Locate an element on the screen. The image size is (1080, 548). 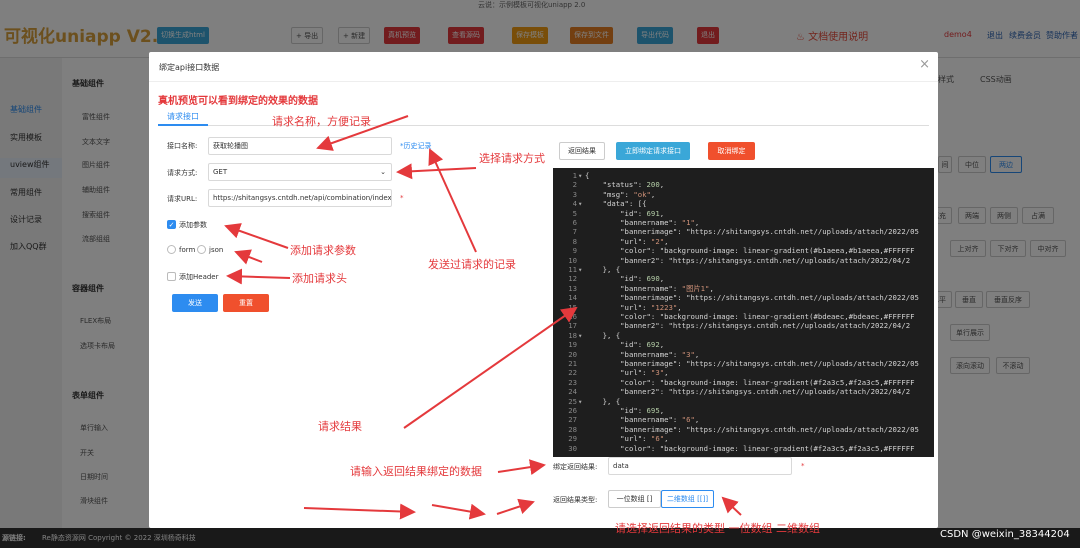
arrow-history is located at coordinates (452, 200).